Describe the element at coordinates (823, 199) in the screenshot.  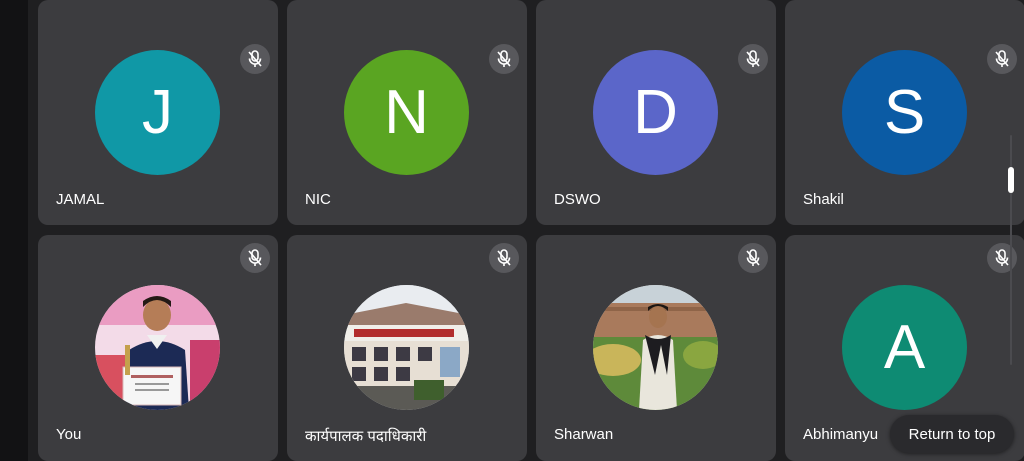
I see `participant-name: Shakil` at that location.